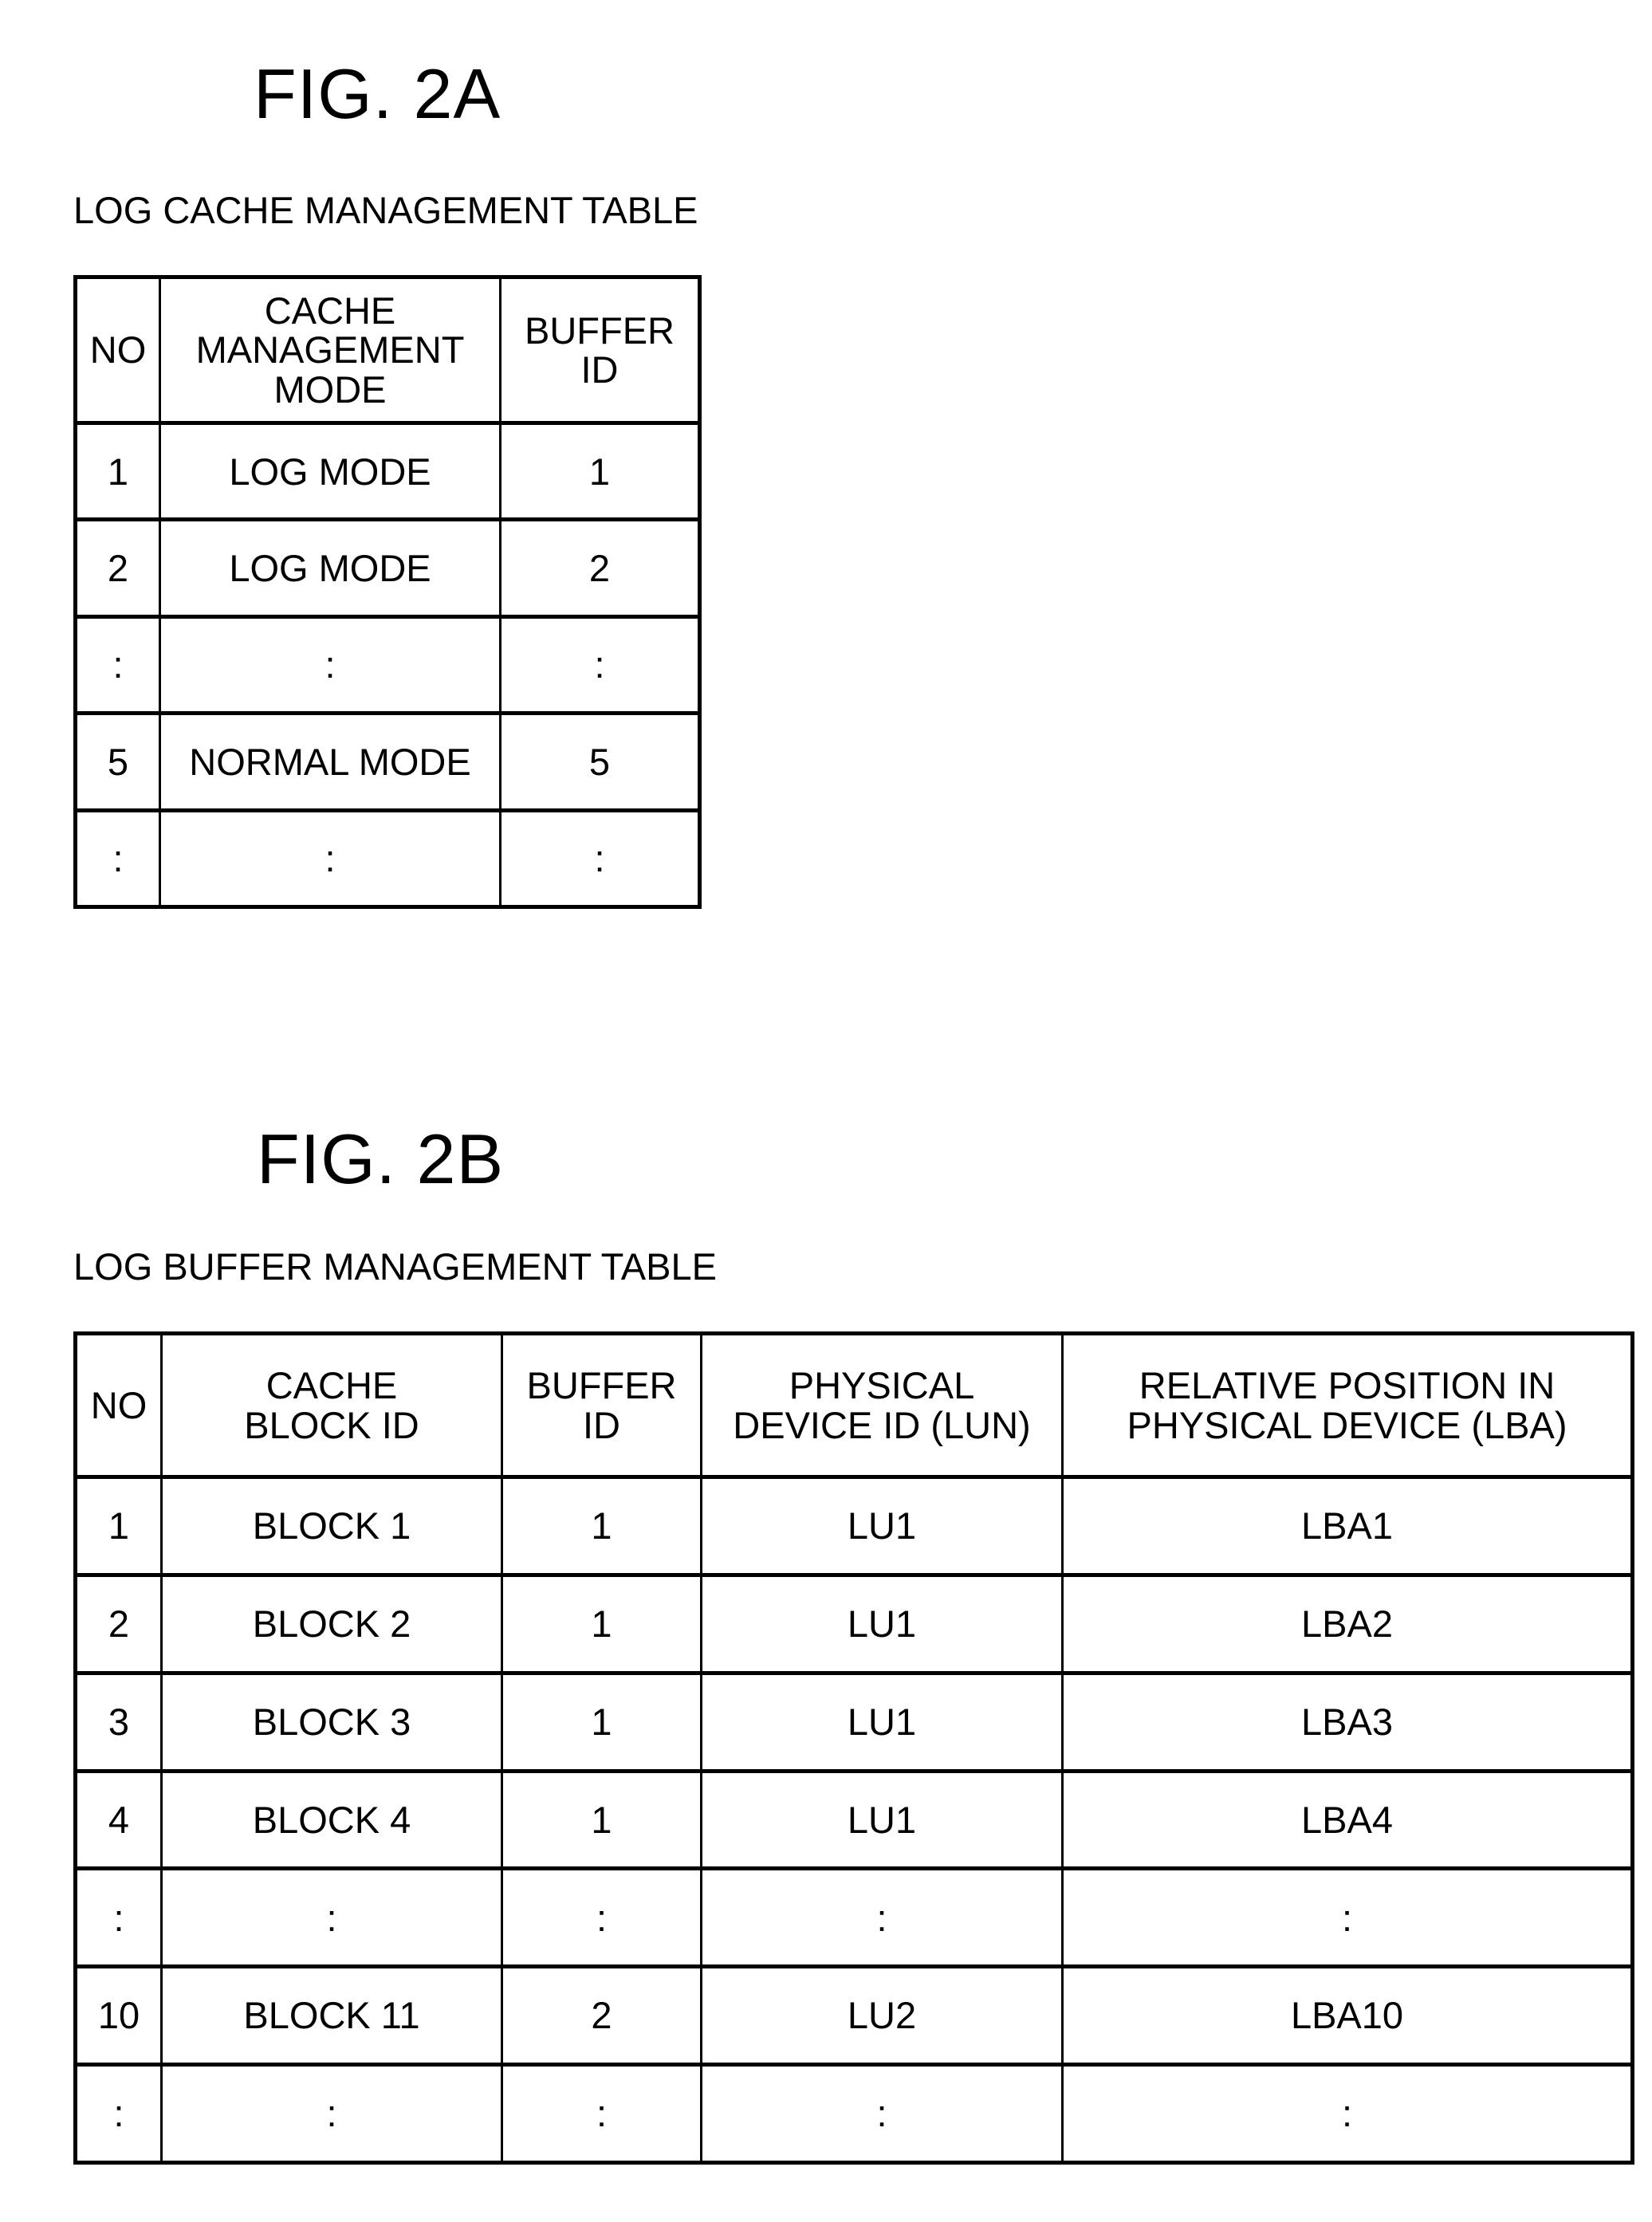 This screenshot has width=1652, height=2222. What do you see at coordinates (331, 1721) in the screenshot?
I see `cell-cache-block-id: BLOCK 3` at bounding box center [331, 1721].